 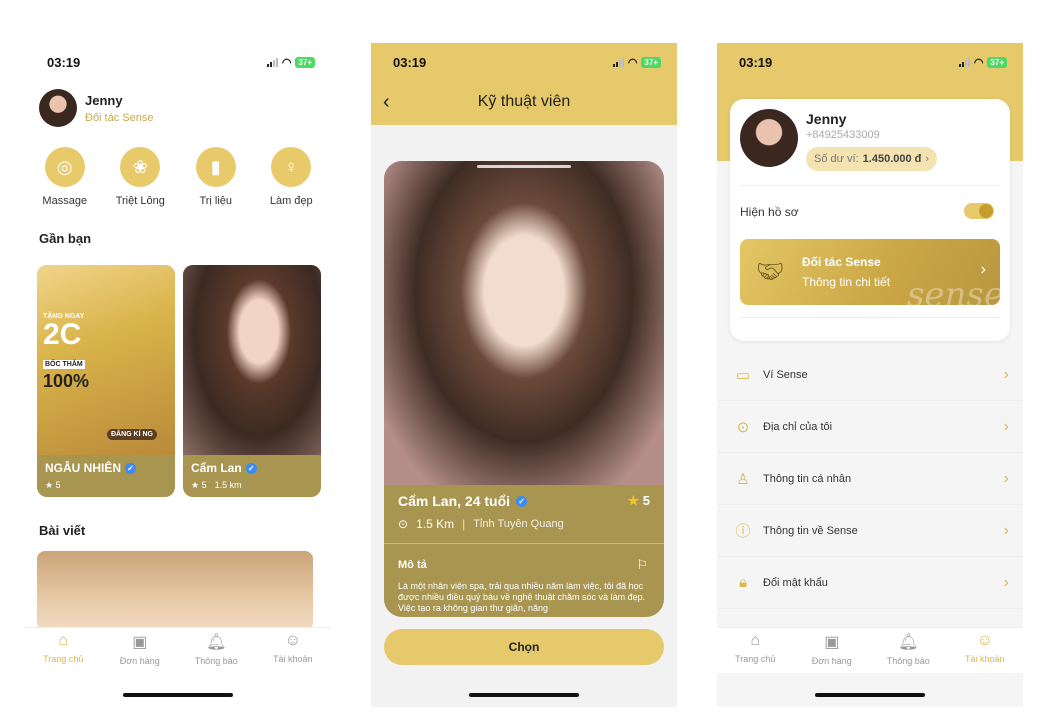 I want to click on page-title: Kỹ thuật viên, so click(x=524, y=101).